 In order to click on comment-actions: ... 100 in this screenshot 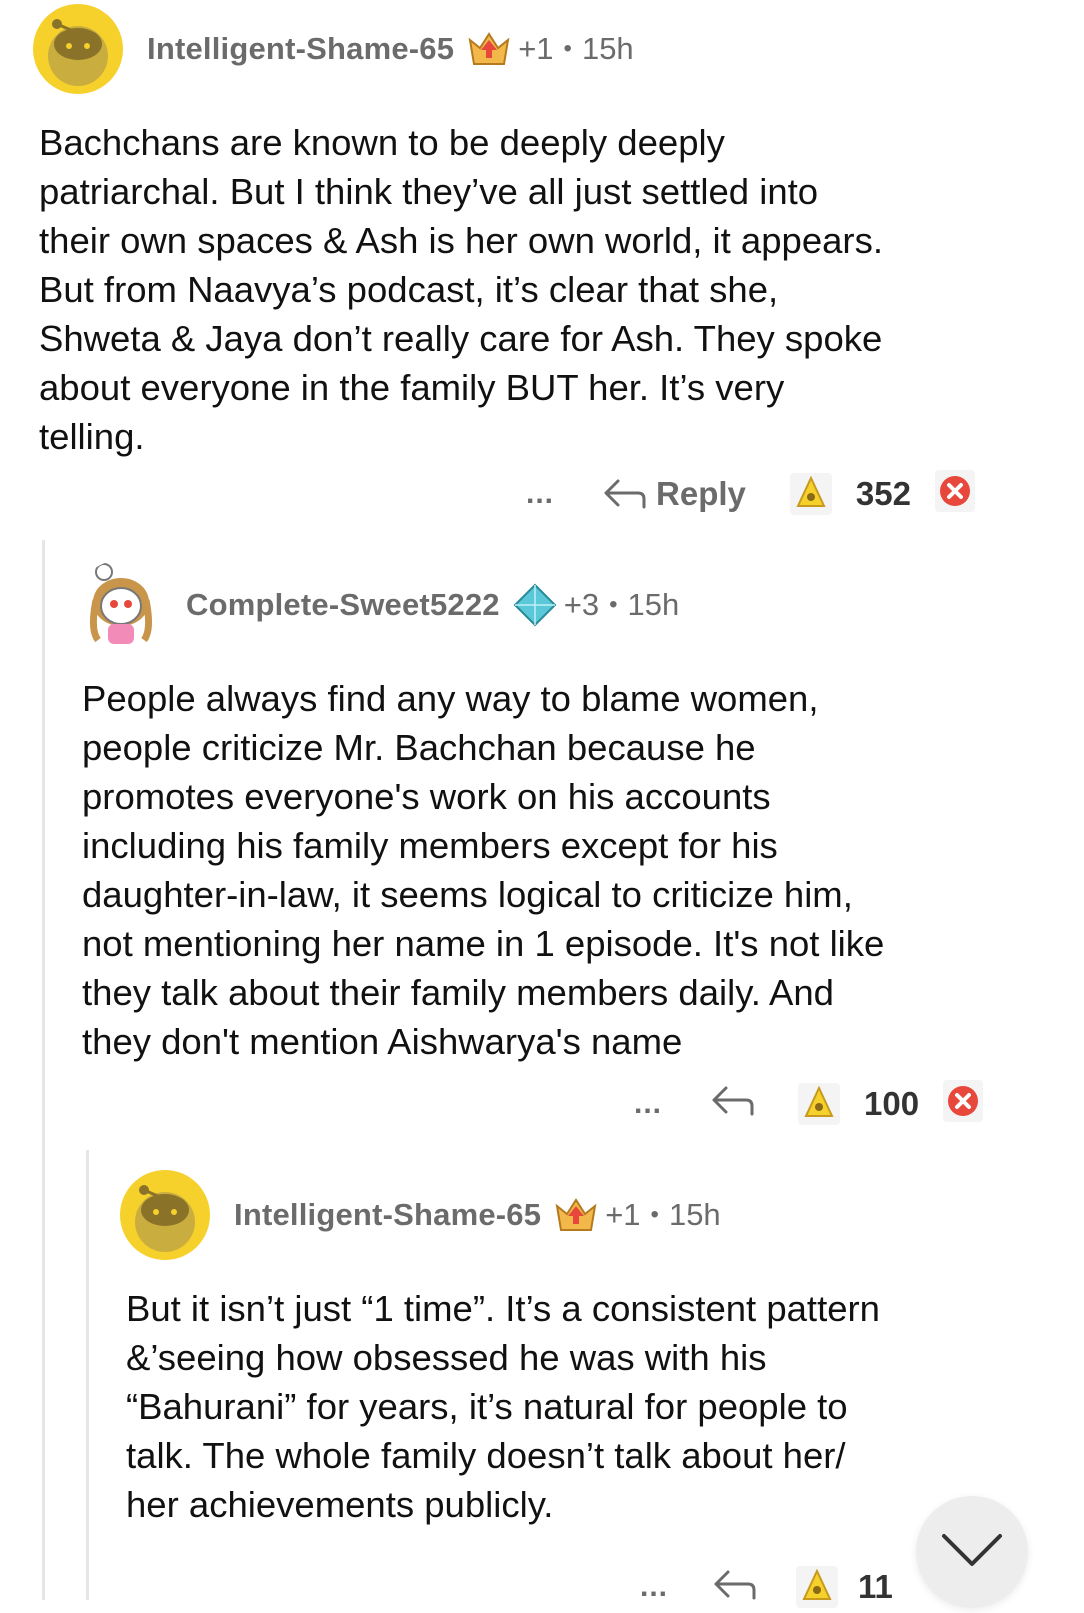, I will do `click(809, 1103)`.